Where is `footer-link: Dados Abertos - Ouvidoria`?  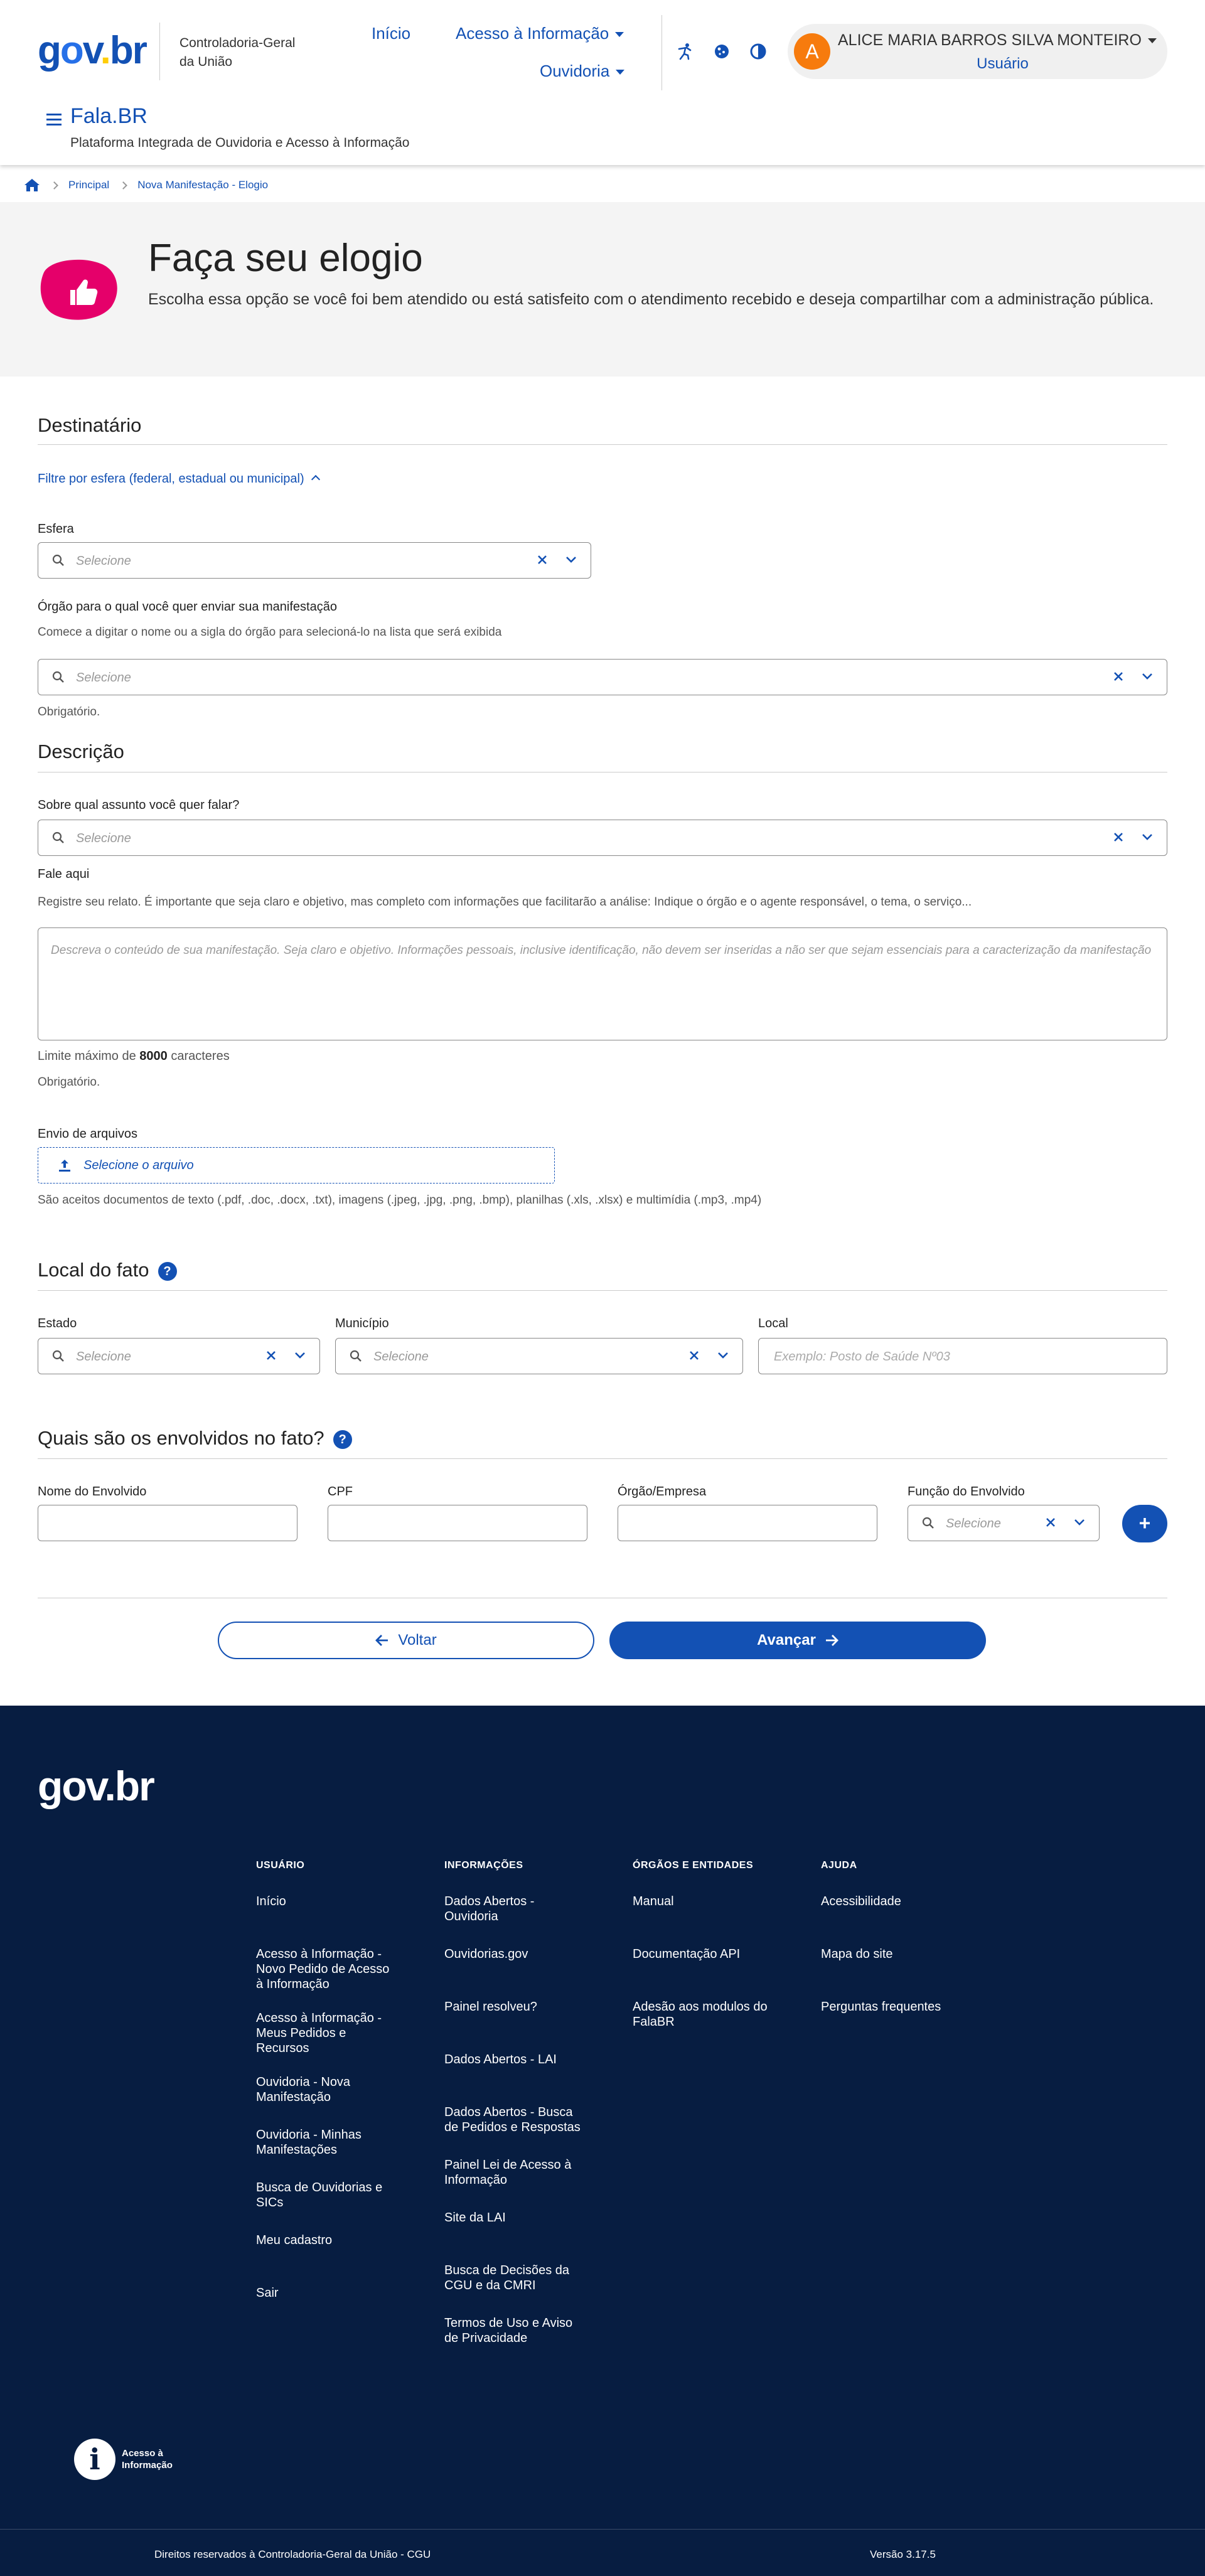
footer-link: Dados Abertos - Ouvidoria is located at coordinates (513, 1911).